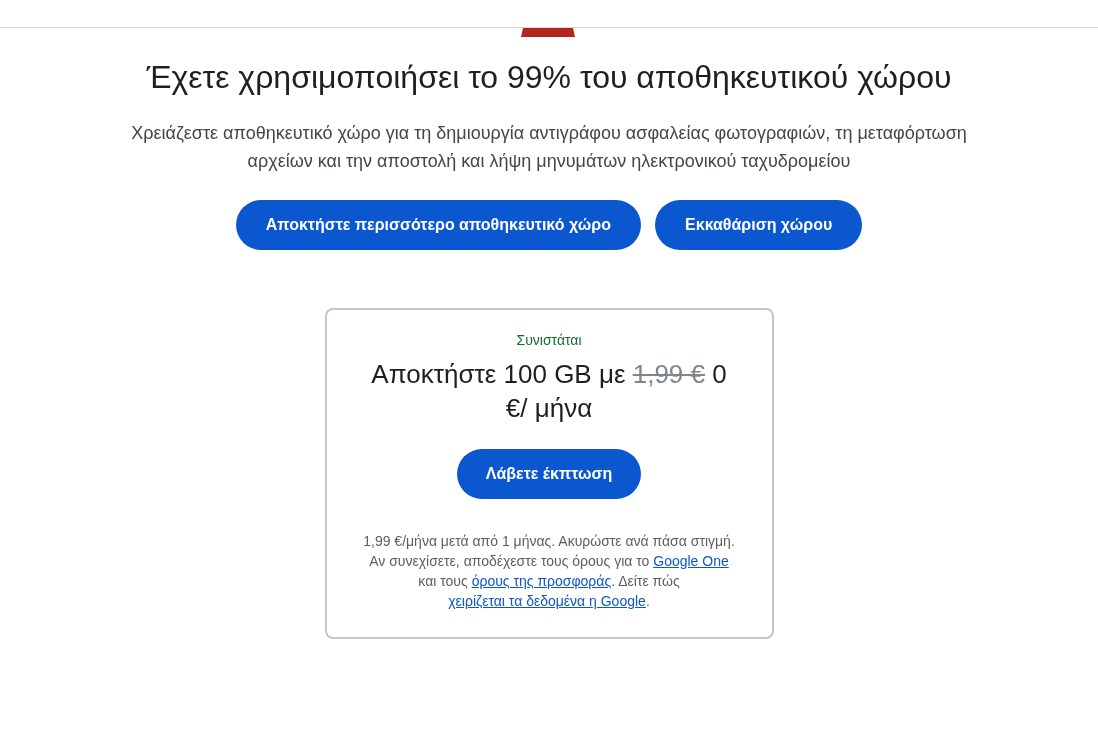  What do you see at coordinates (547, 601) in the screenshot?
I see `terms-link: χειρίζεται τα δεδομένα η Google` at bounding box center [547, 601].